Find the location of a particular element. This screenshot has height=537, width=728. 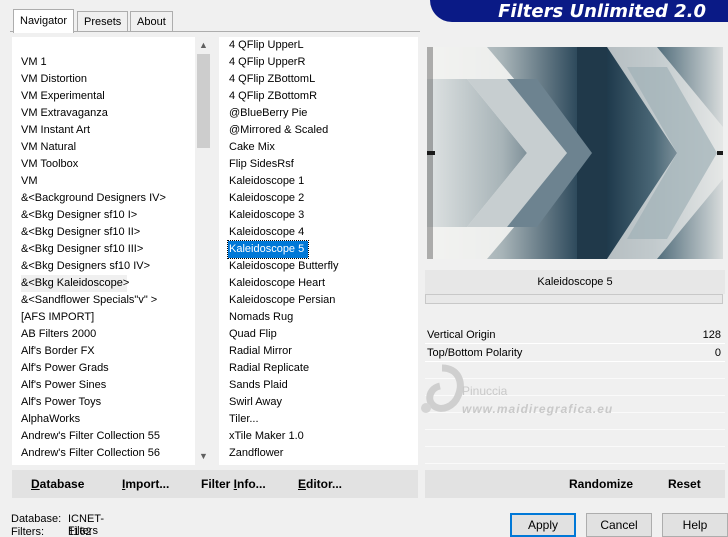

category-item: Andrew's Filter Collection 56 is located at coordinates (108, 453).